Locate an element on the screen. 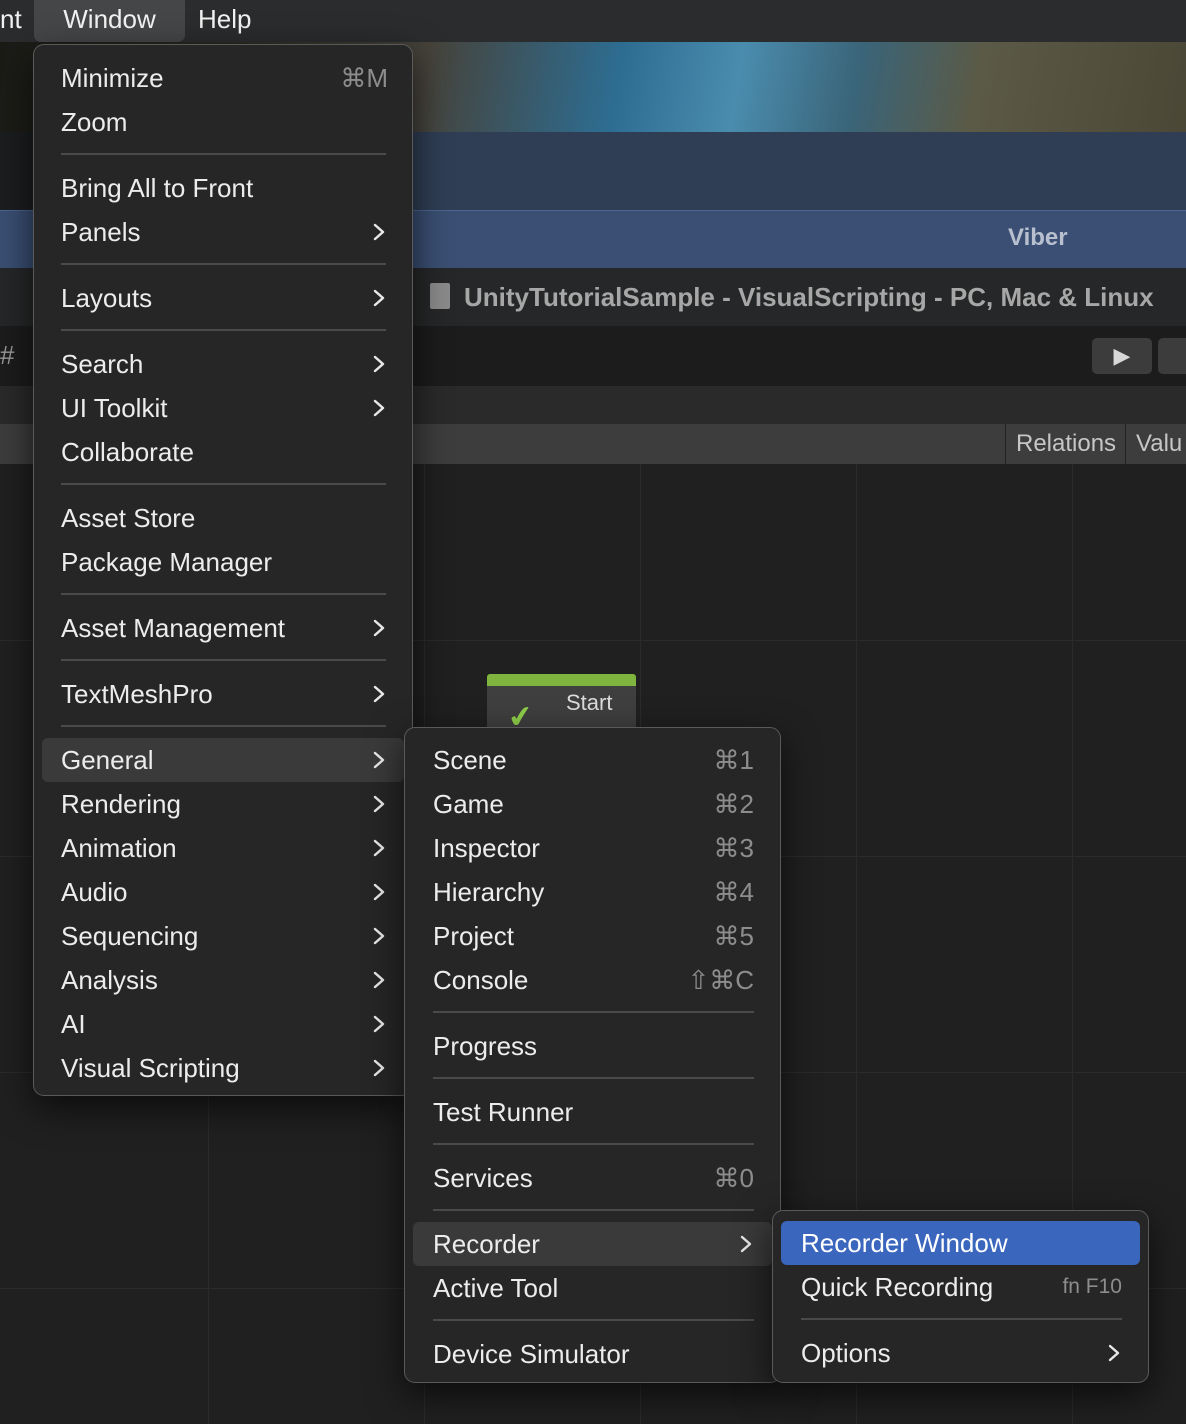  menu-item-recorder: Recorder is located at coordinates (592, 1244).